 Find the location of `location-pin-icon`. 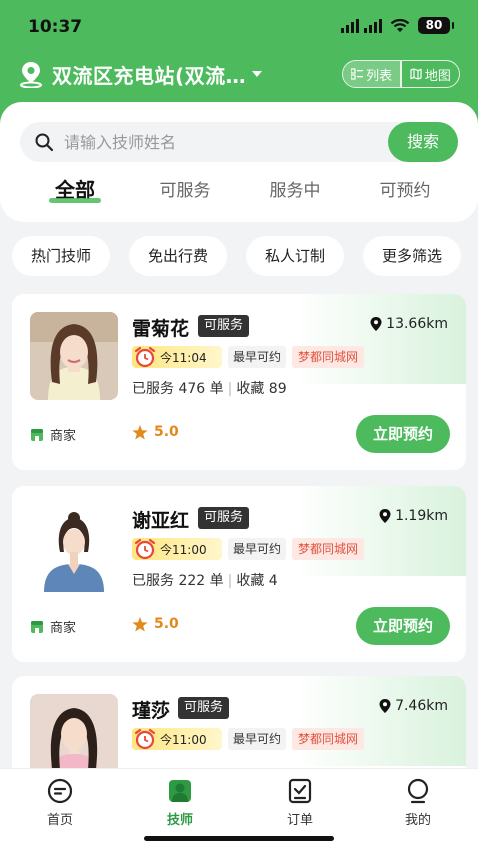

location-pin-icon is located at coordinates (31, 75).